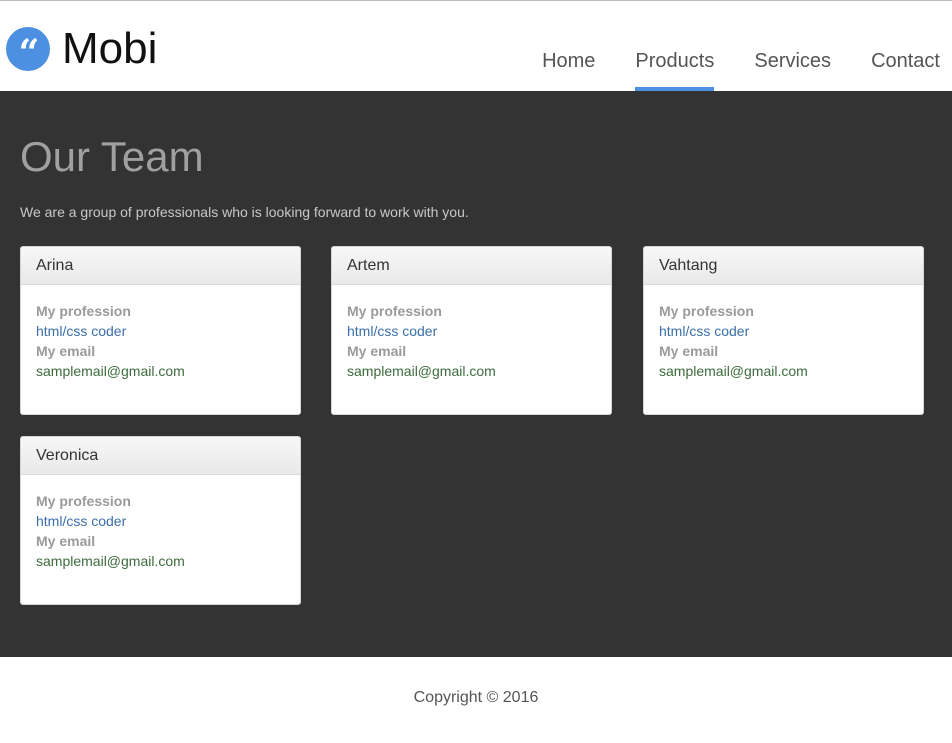  I want to click on quote-icon: “, so click(28, 50).